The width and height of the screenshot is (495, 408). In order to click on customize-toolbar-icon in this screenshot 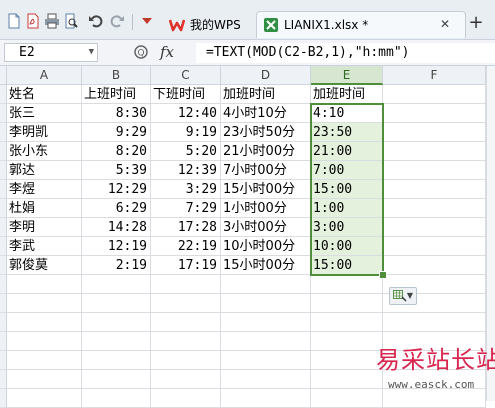, I will do `click(147, 21)`.